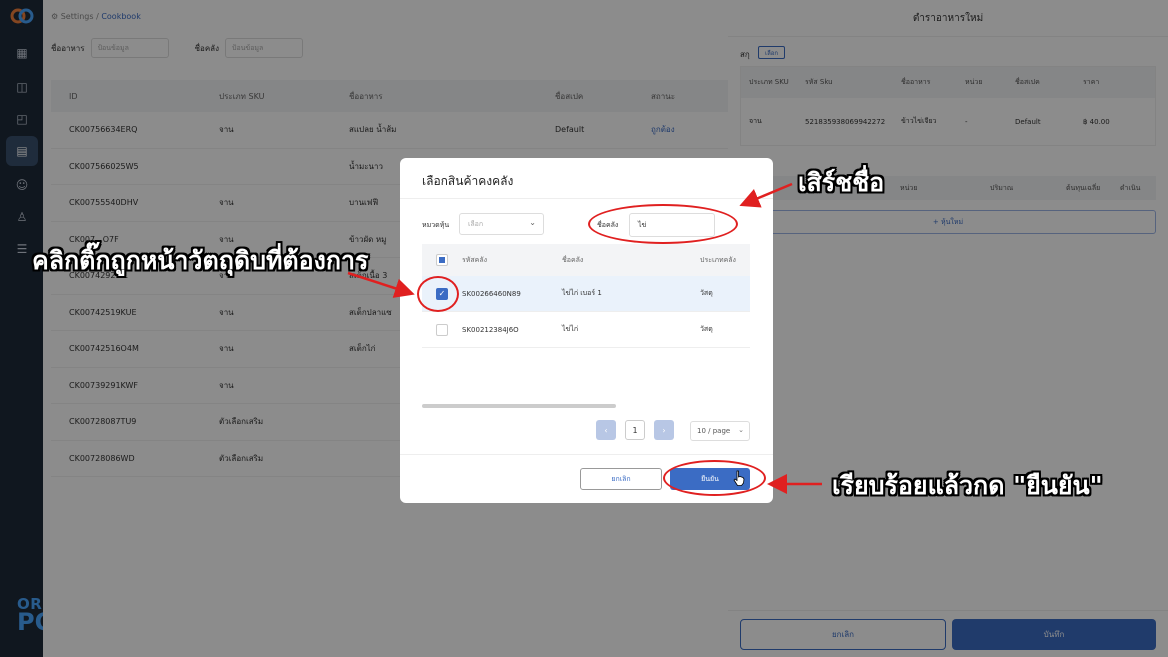 The width and height of the screenshot is (1168, 657). Describe the element at coordinates (442, 260) in the screenshot. I see `select-all-checkbox` at that location.